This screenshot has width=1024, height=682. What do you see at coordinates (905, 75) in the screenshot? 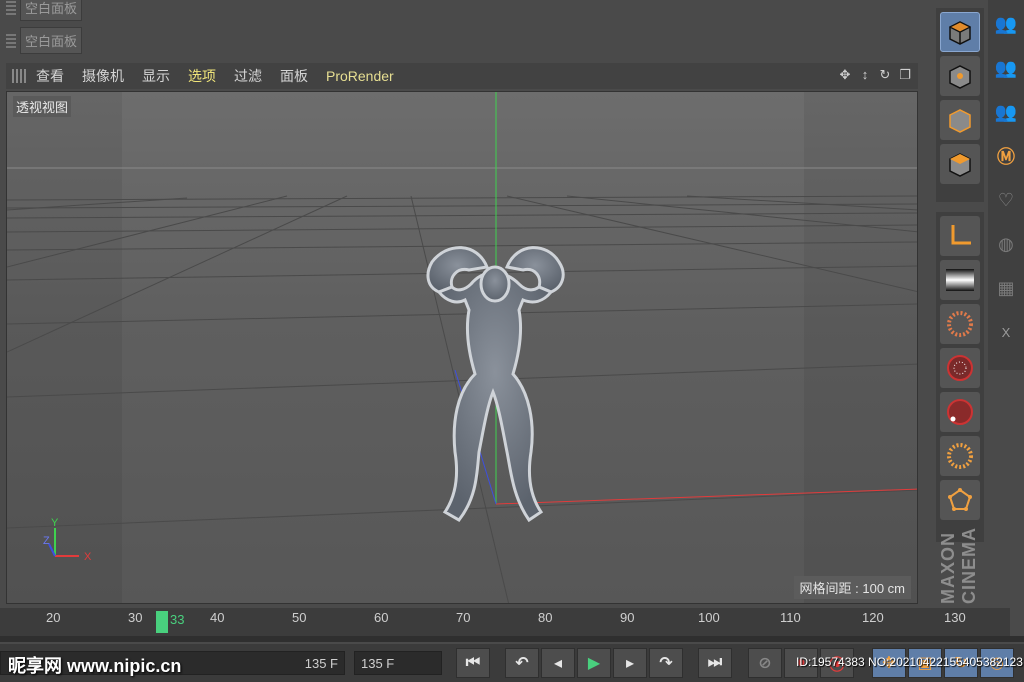
I see `maximize-view-icon: ❐` at bounding box center [905, 75].